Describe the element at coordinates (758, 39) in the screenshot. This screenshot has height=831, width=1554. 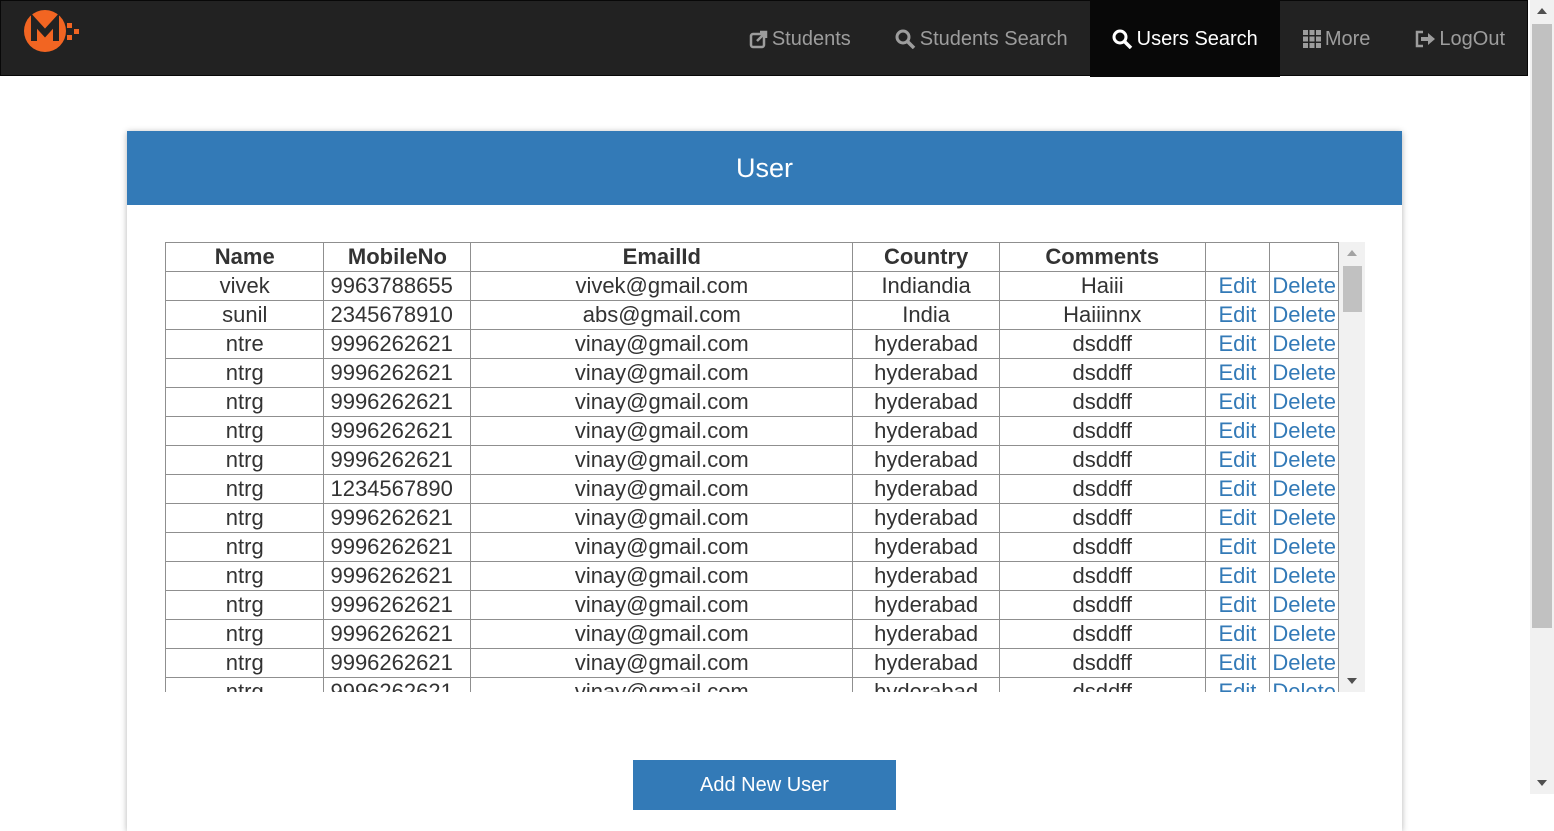
I see `share-square-icon` at that location.